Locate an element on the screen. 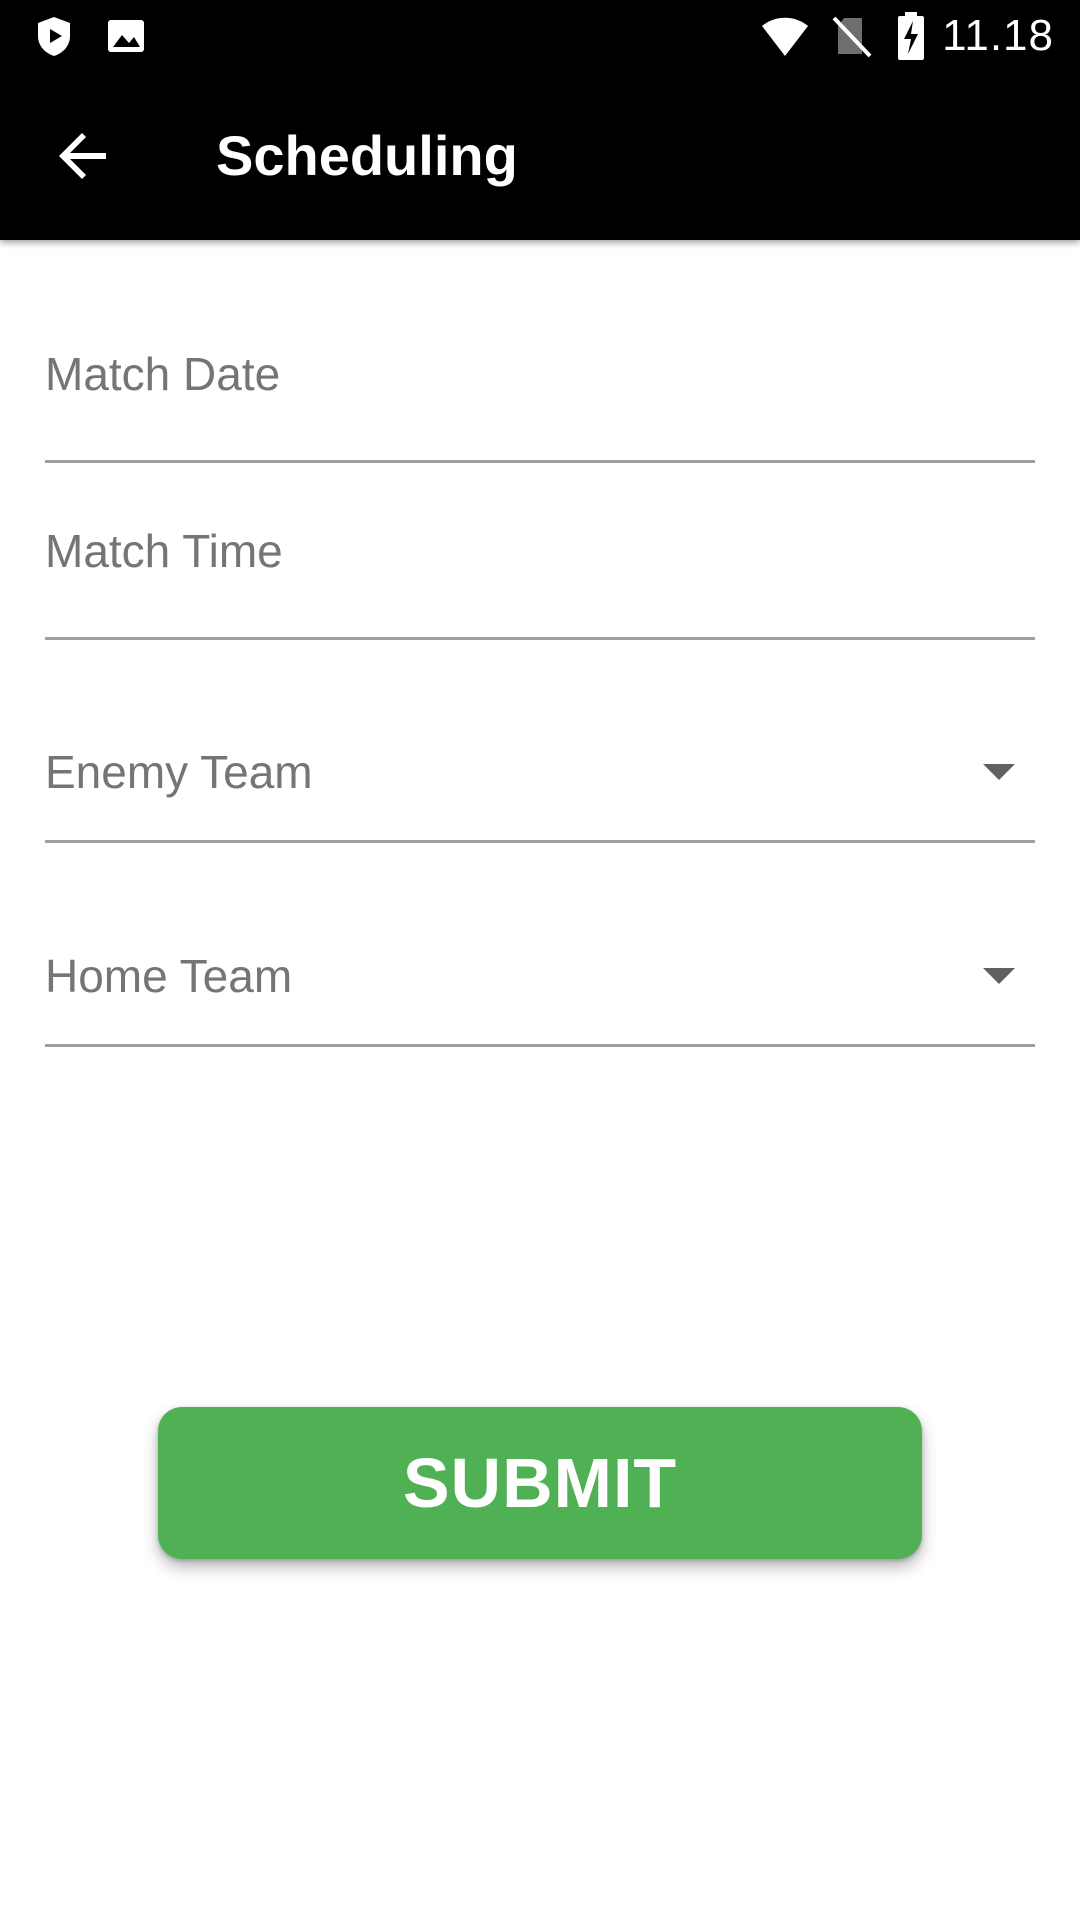 This screenshot has height=1920, width=1080. home-team-label: Home Team is located at coordinates (169, 976).